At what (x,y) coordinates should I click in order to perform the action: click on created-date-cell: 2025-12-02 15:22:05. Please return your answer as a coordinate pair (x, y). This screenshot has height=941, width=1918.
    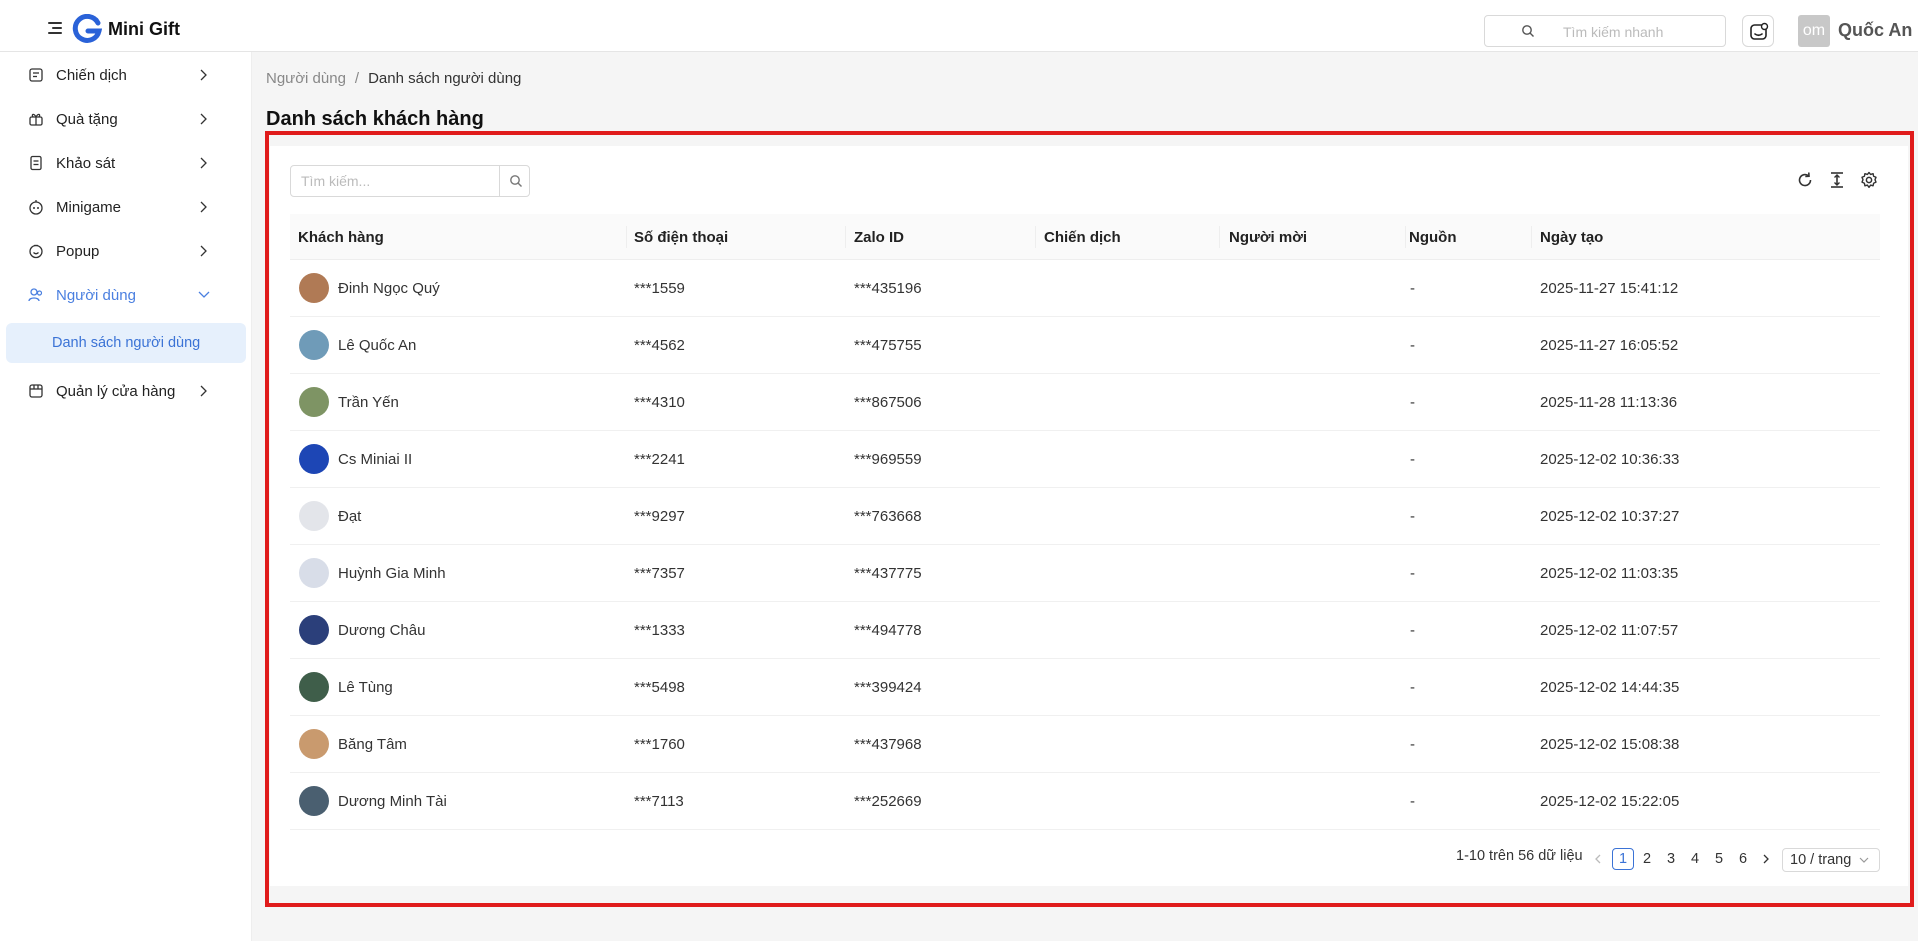
    Looking at the image, I should click on (1610, 801).